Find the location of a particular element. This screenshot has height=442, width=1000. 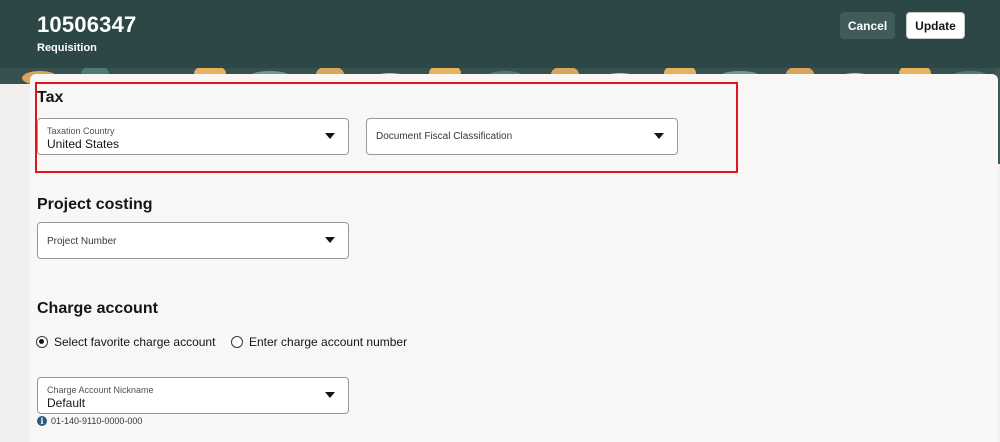

charge-account-nickname-label: Charge Account Nickname is located at coordinates (100, 390).